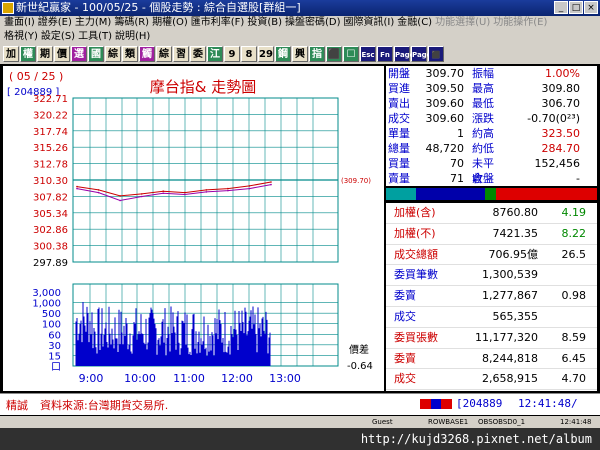 Image resolution: width=600 pixels, height=450 pixels. I want to click on toolbar-button: Fn, so click(385, 54).